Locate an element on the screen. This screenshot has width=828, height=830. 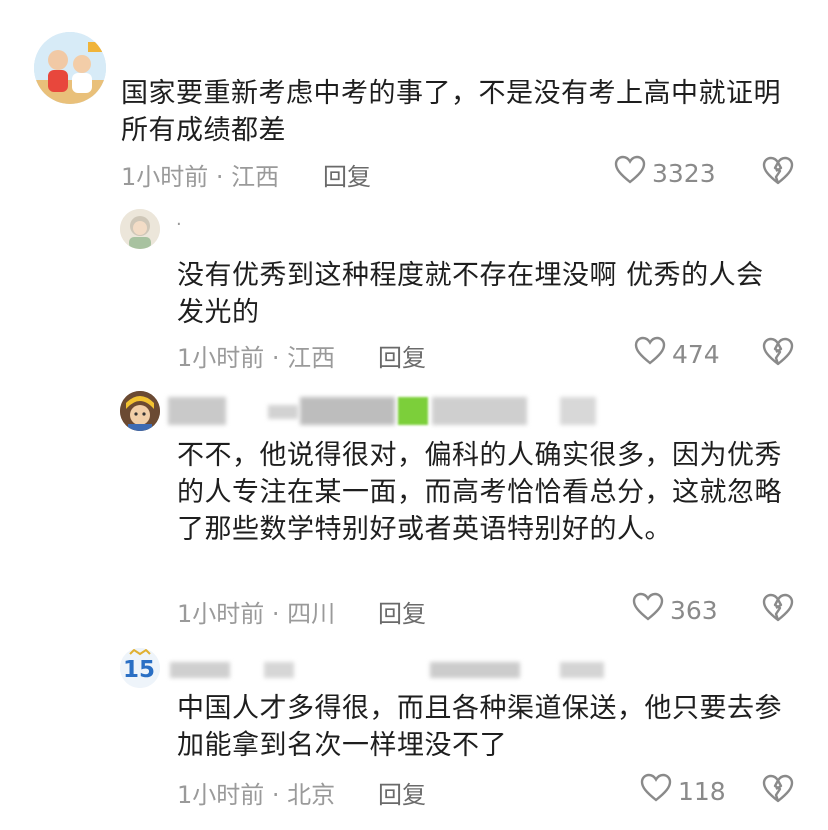
like-count: 3323 is located at coordinates (684, 173).